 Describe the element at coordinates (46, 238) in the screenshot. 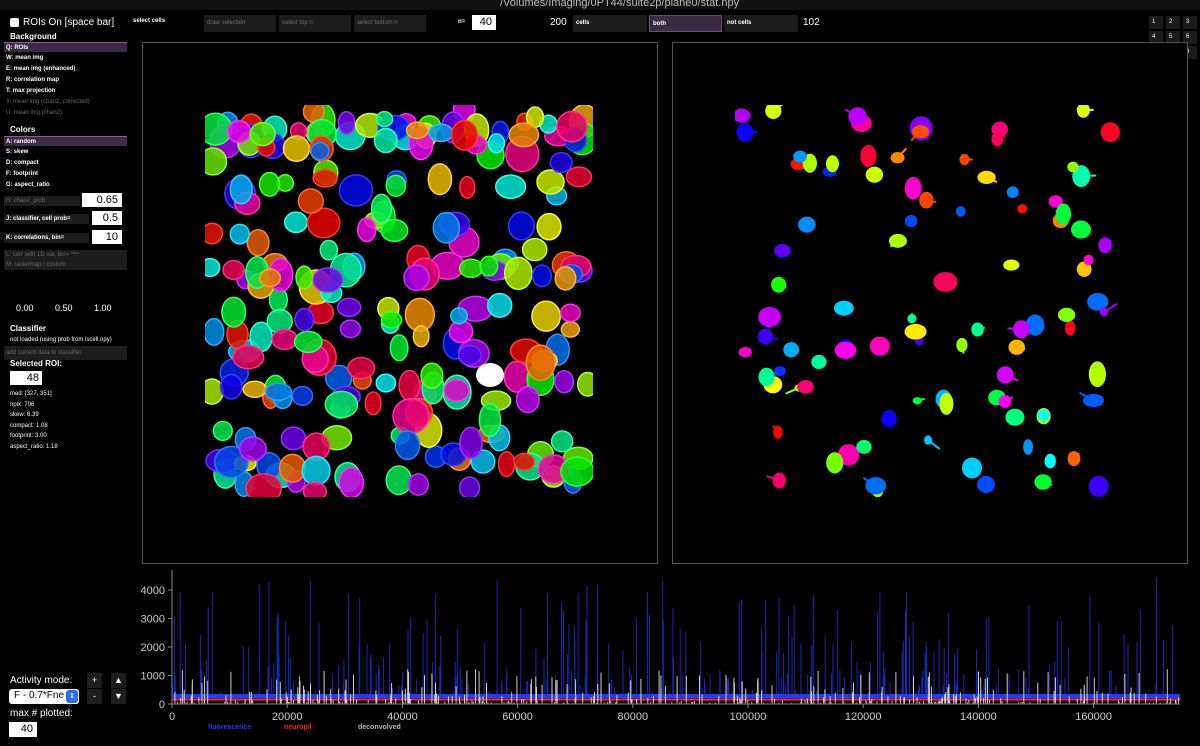

I see `correlations-button: K: correlations, bin=` at that location.